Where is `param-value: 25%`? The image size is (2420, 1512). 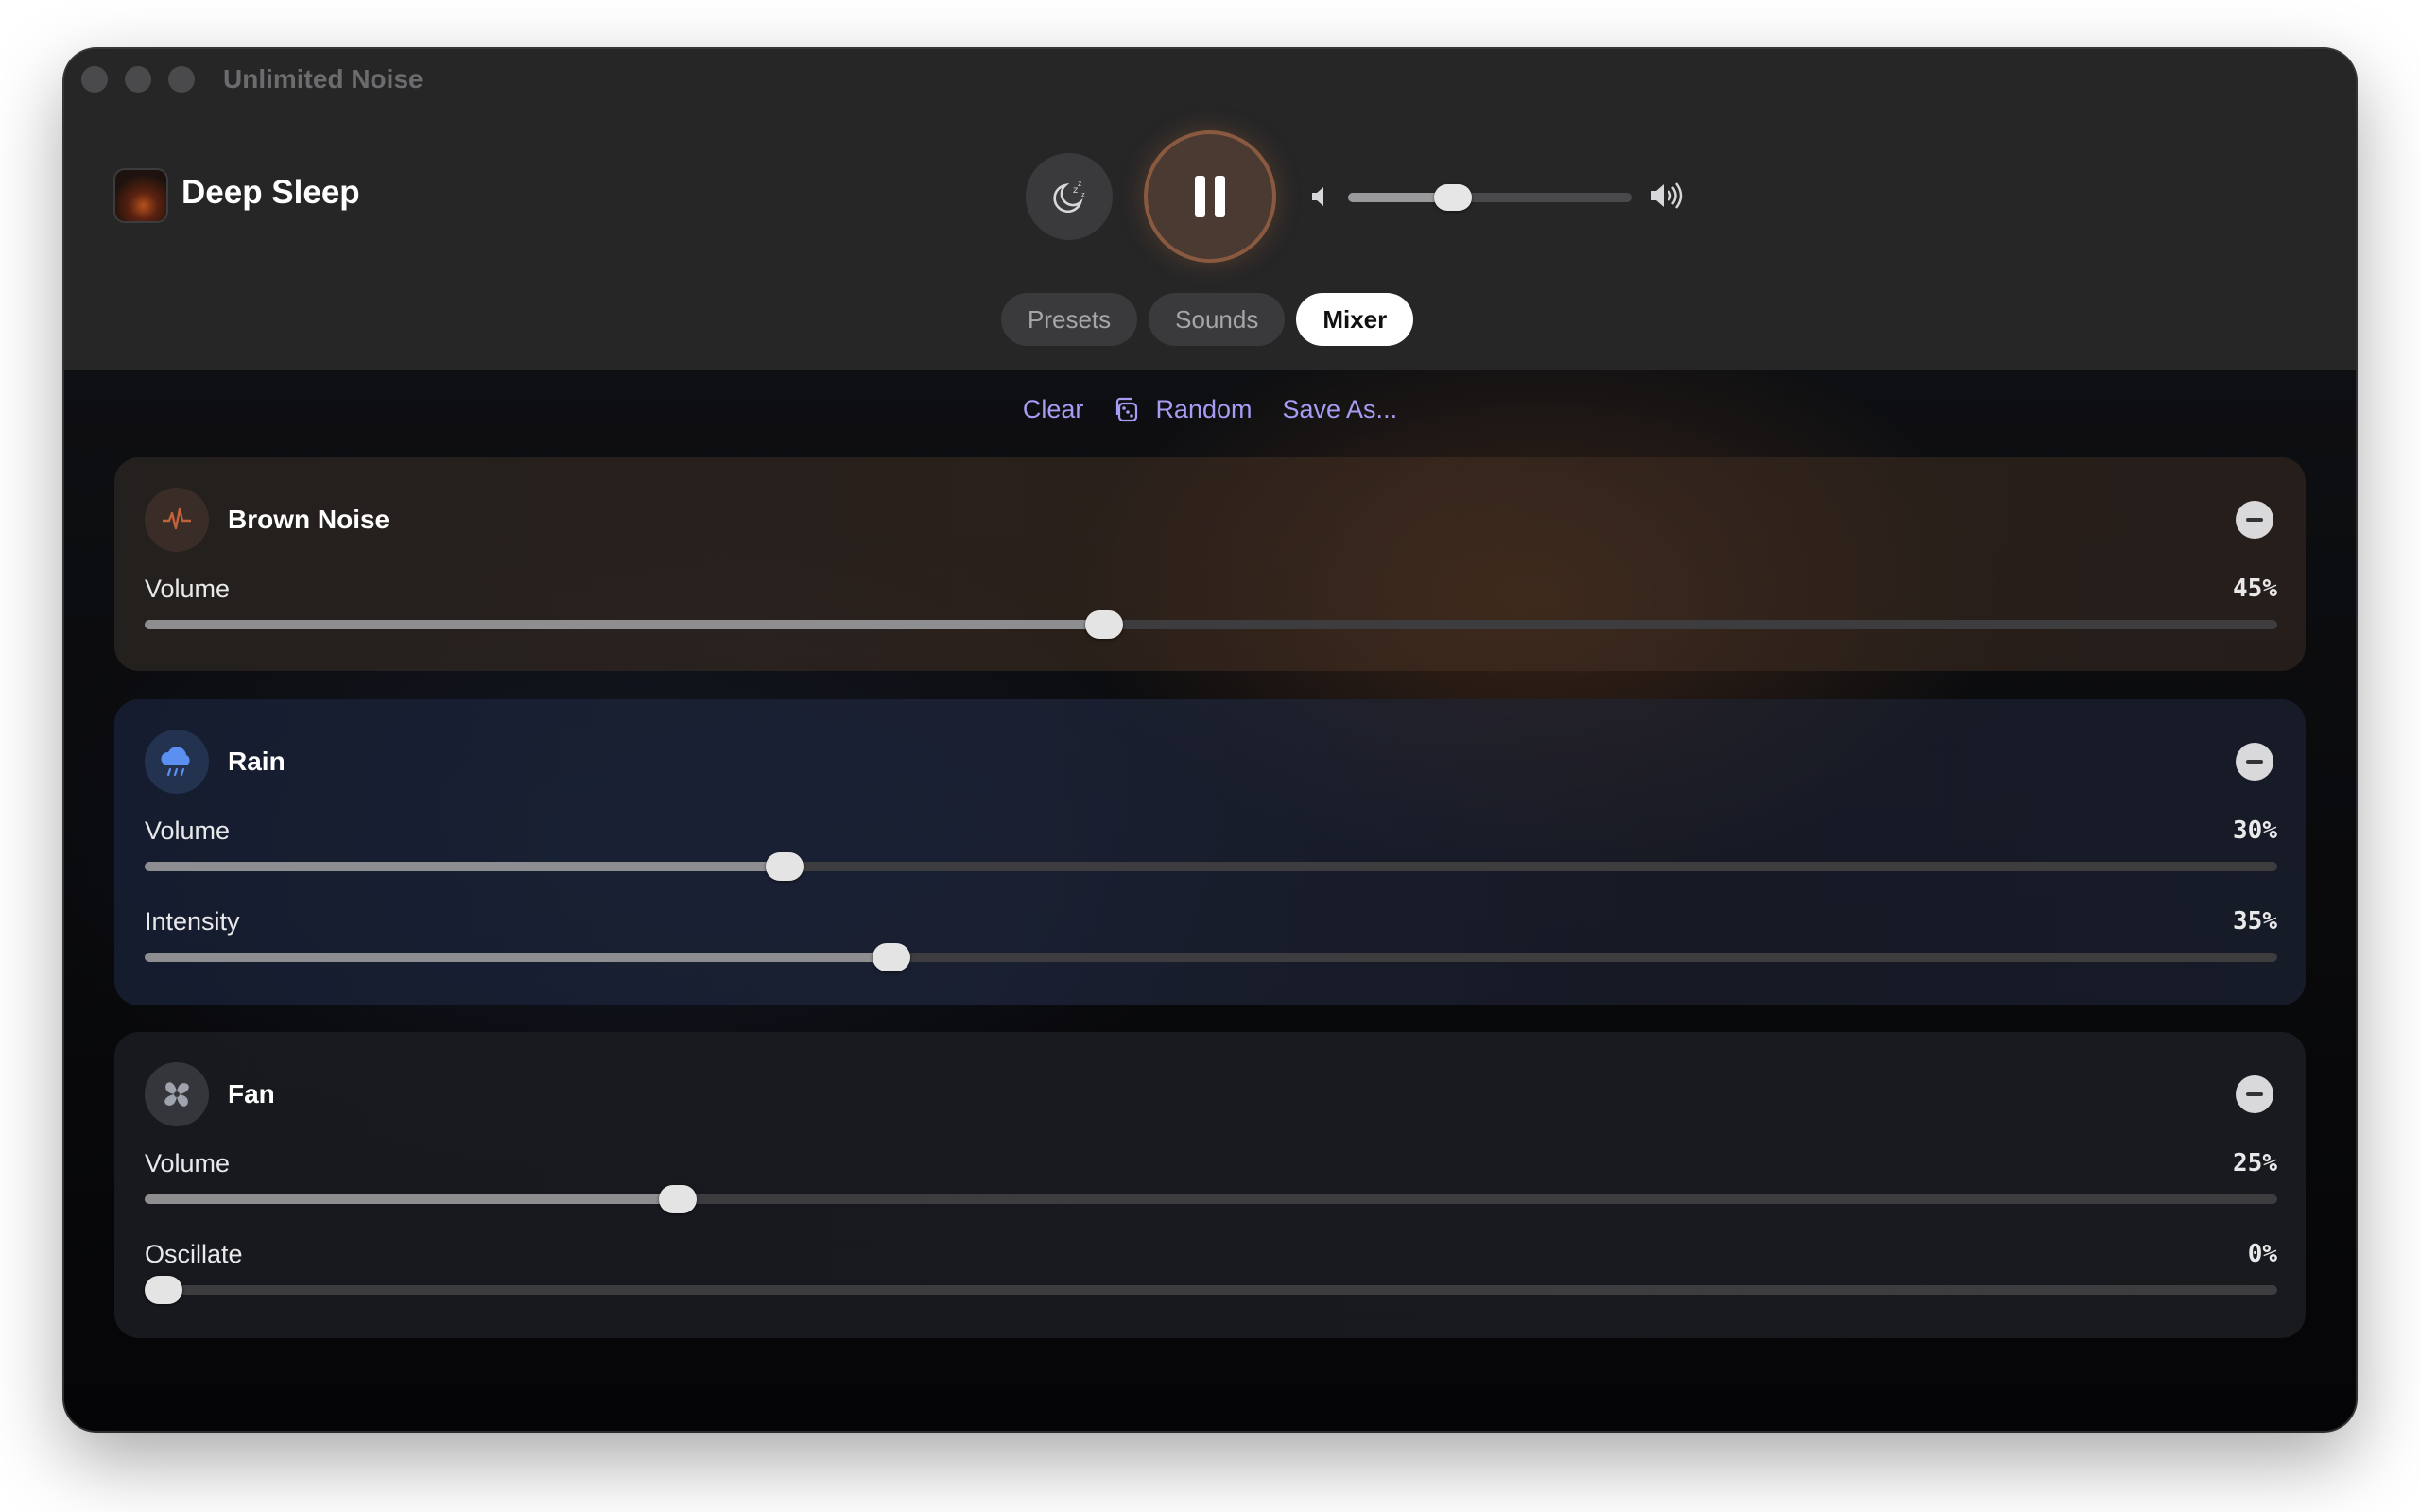
param-value: 25% is located at coordinates (2255, 1163).